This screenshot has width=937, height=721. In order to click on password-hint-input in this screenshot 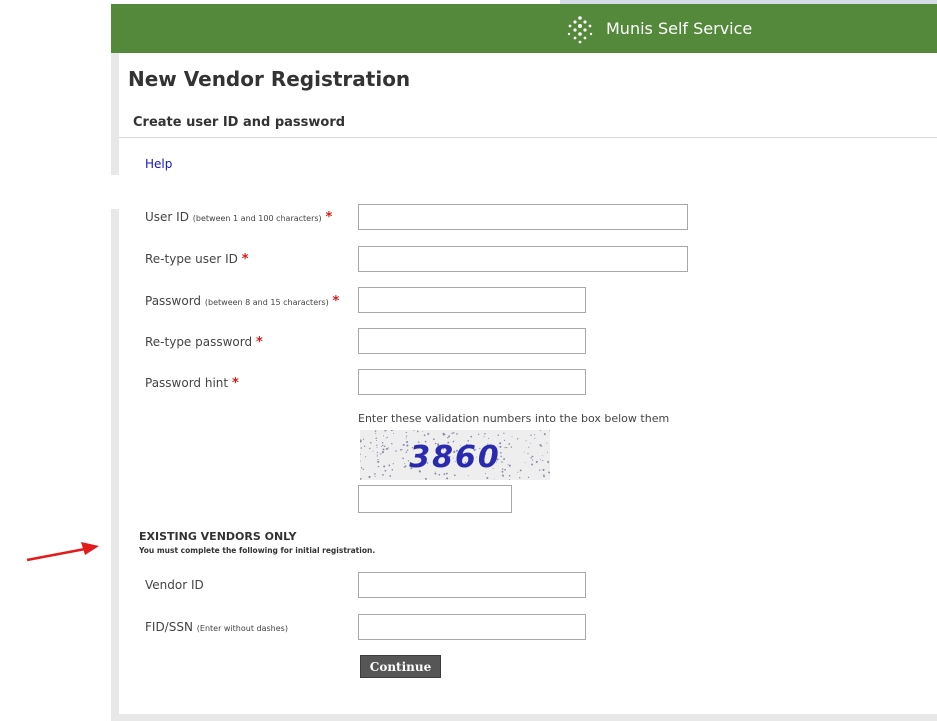, I will do `click(472, 382)`.